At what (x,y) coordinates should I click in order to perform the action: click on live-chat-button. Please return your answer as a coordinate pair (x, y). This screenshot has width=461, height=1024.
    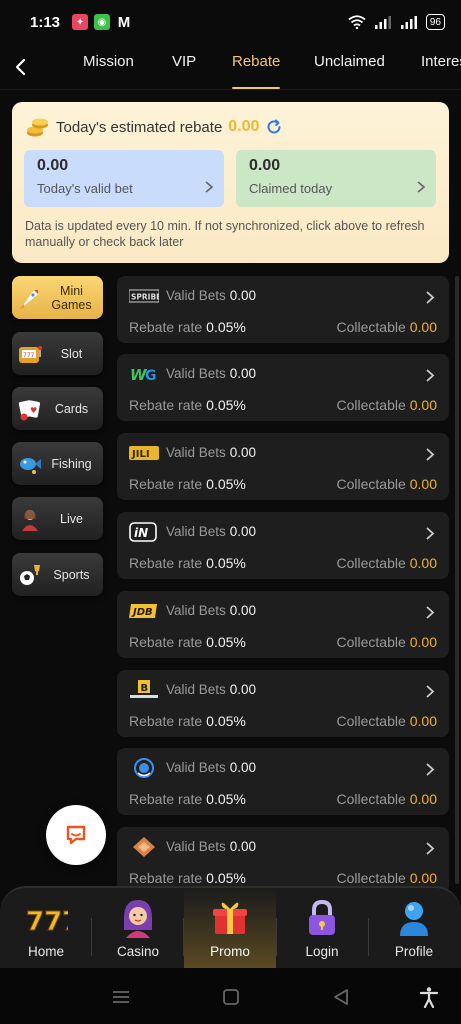
    Looking at the image, I should click on (76, 835).